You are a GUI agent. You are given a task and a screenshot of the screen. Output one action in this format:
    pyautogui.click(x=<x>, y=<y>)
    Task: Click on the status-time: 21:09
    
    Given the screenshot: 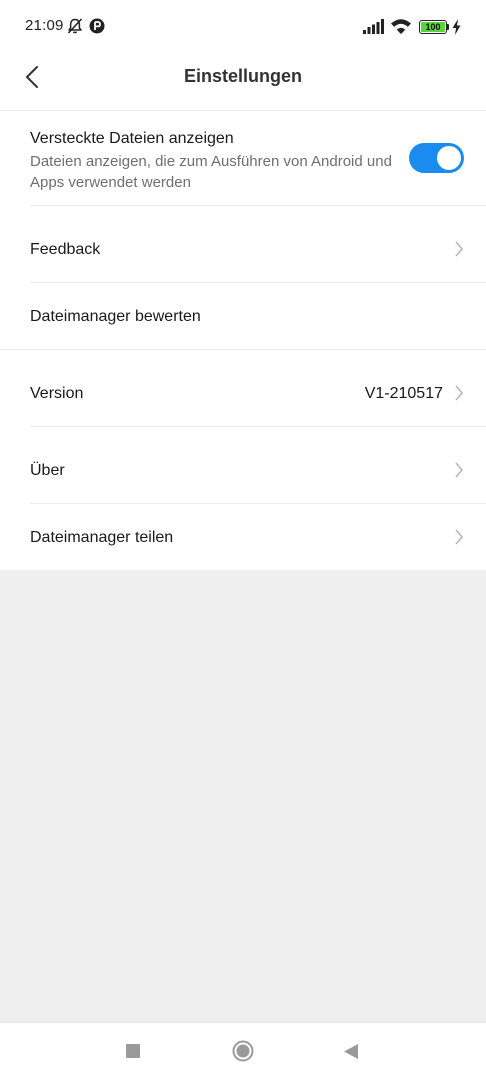 What is the action you would take?
    pyautogui.click(x=44, y=25)
    